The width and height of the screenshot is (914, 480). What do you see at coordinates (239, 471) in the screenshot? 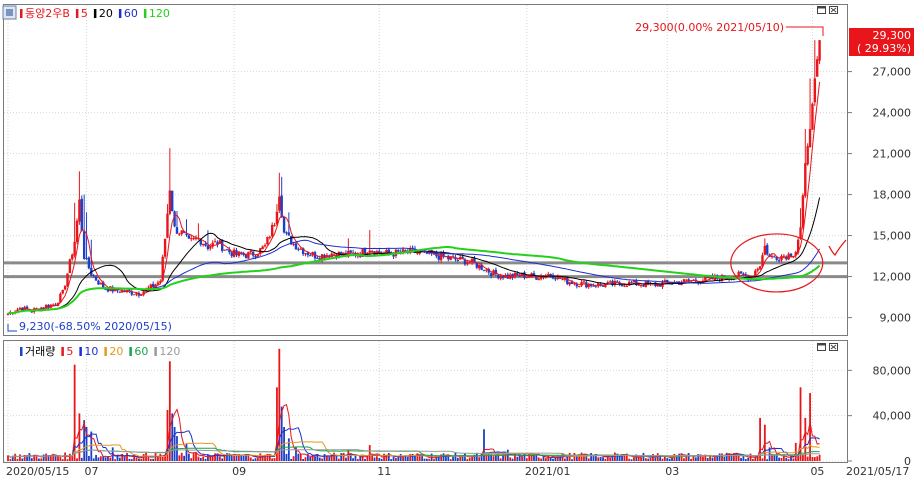
I see `date-tick-label: 09` at bounding box center [239, 471].